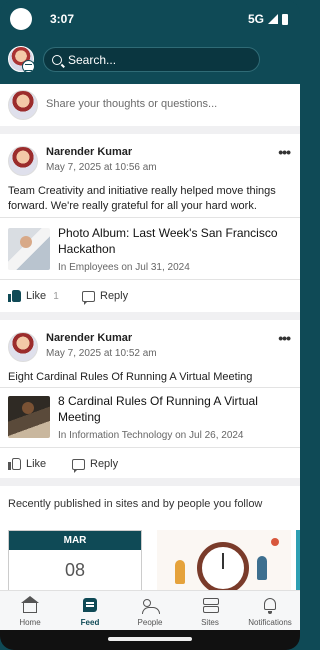  I want to click on link-meta: In Employees on Jul 31, 2024, so click(124, 267).